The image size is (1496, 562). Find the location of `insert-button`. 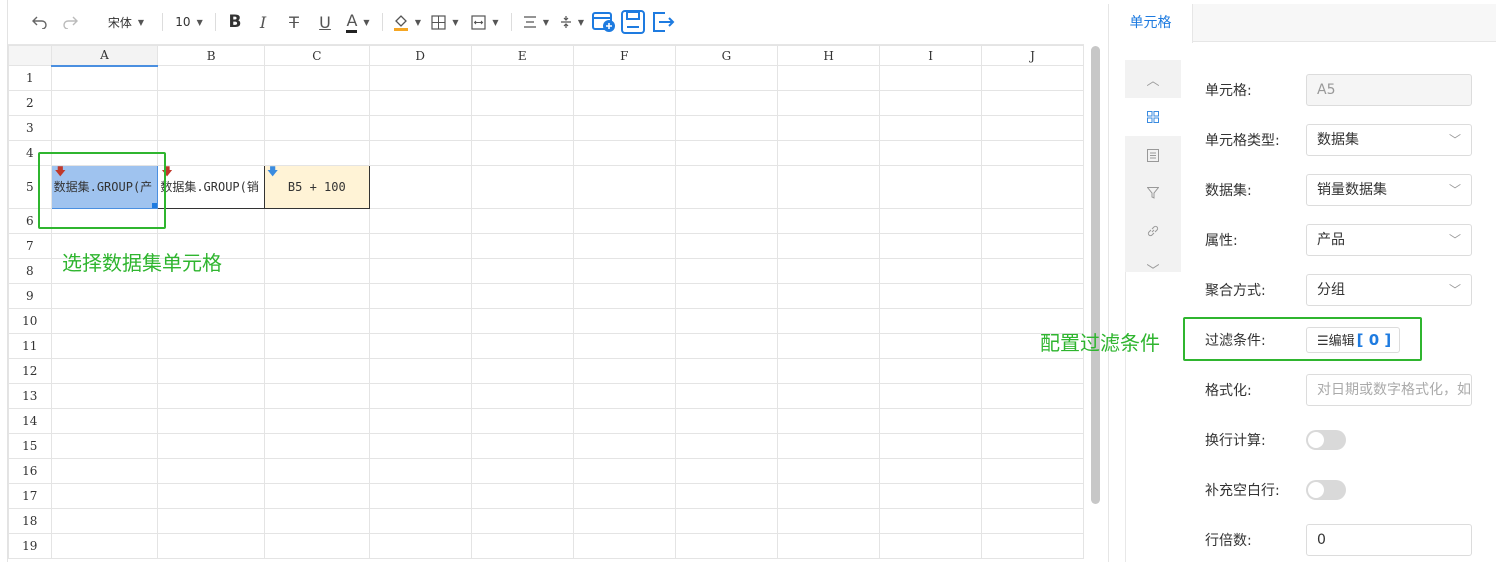

insert-button is located at coordinates (604, 22).